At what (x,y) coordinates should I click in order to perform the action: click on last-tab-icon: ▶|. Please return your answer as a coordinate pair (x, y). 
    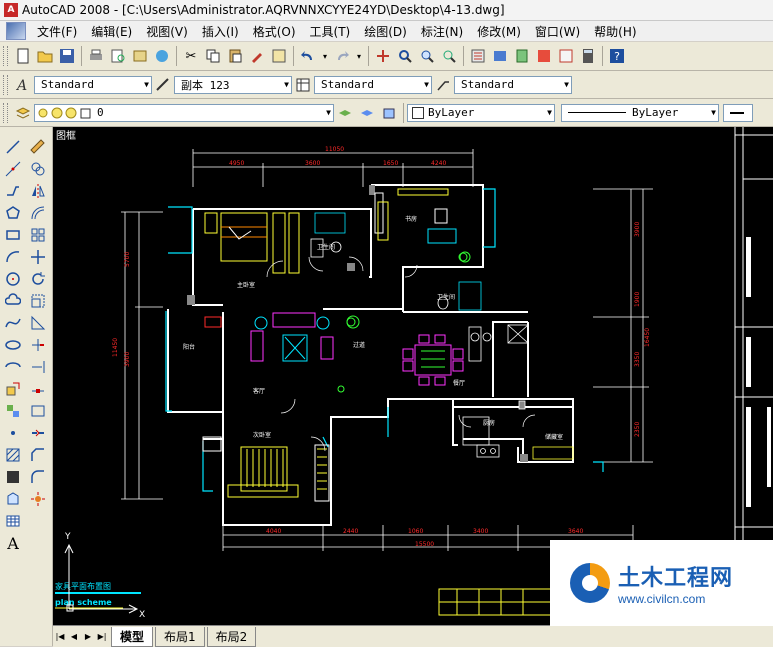
    Looking at the image, I should click on (102, 637).